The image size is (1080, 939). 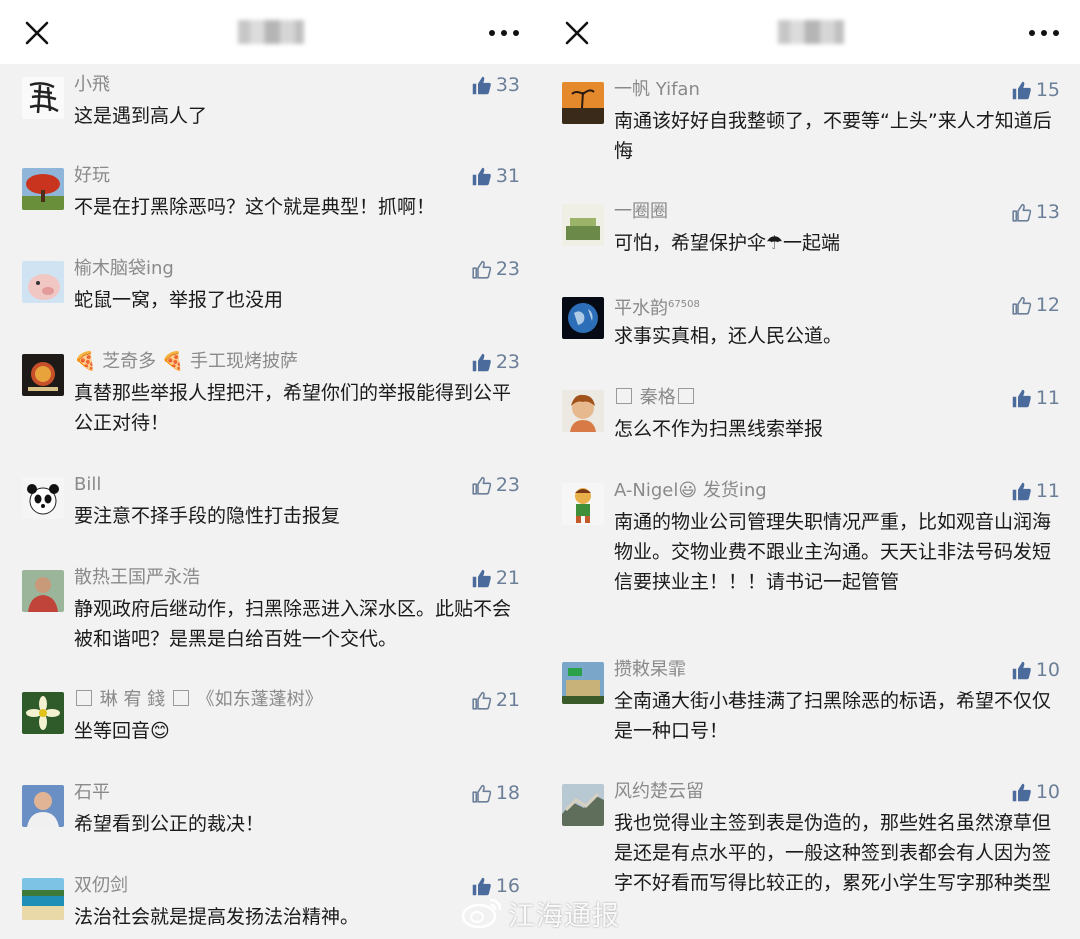 I want to click on commenter-name: 散热王国严永浩, so click(x=137, y=578).